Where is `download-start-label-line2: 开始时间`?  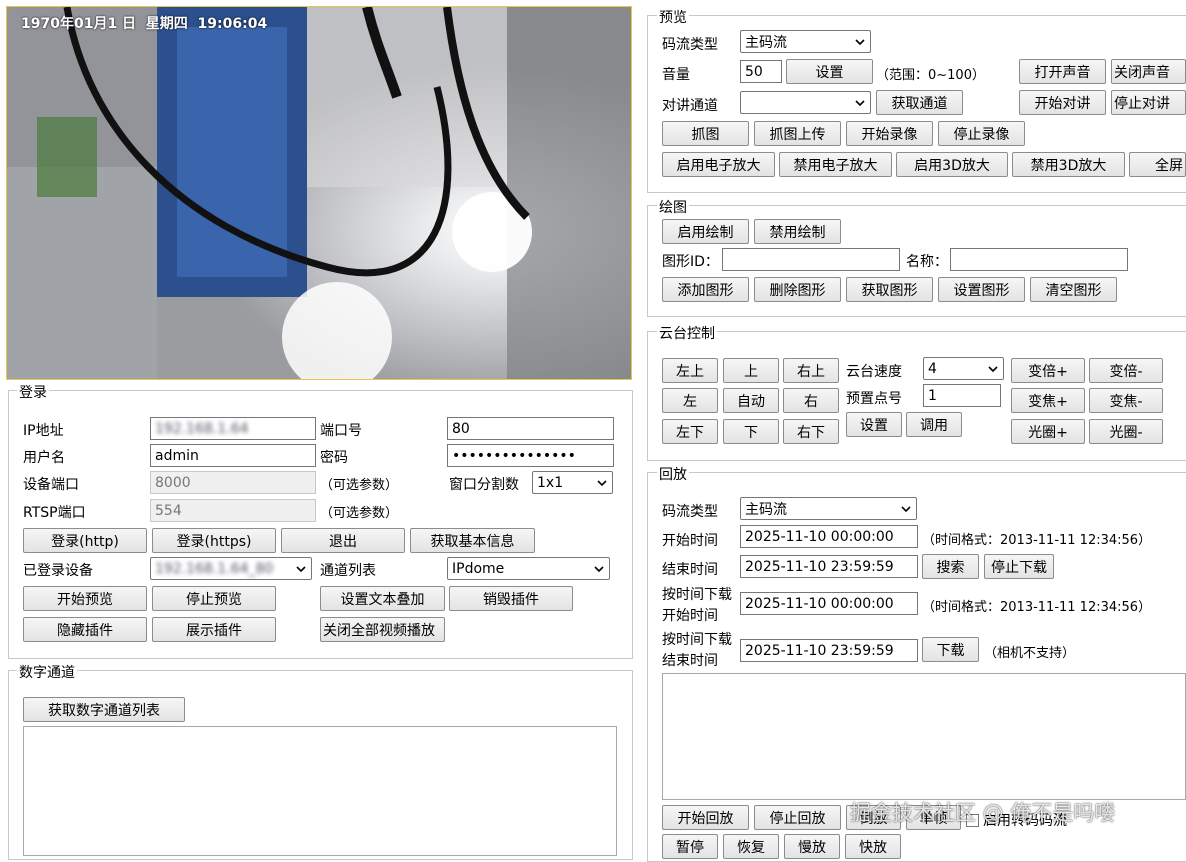
download-start-label-line2: 开始时间 is located at coordinates (690, 616).